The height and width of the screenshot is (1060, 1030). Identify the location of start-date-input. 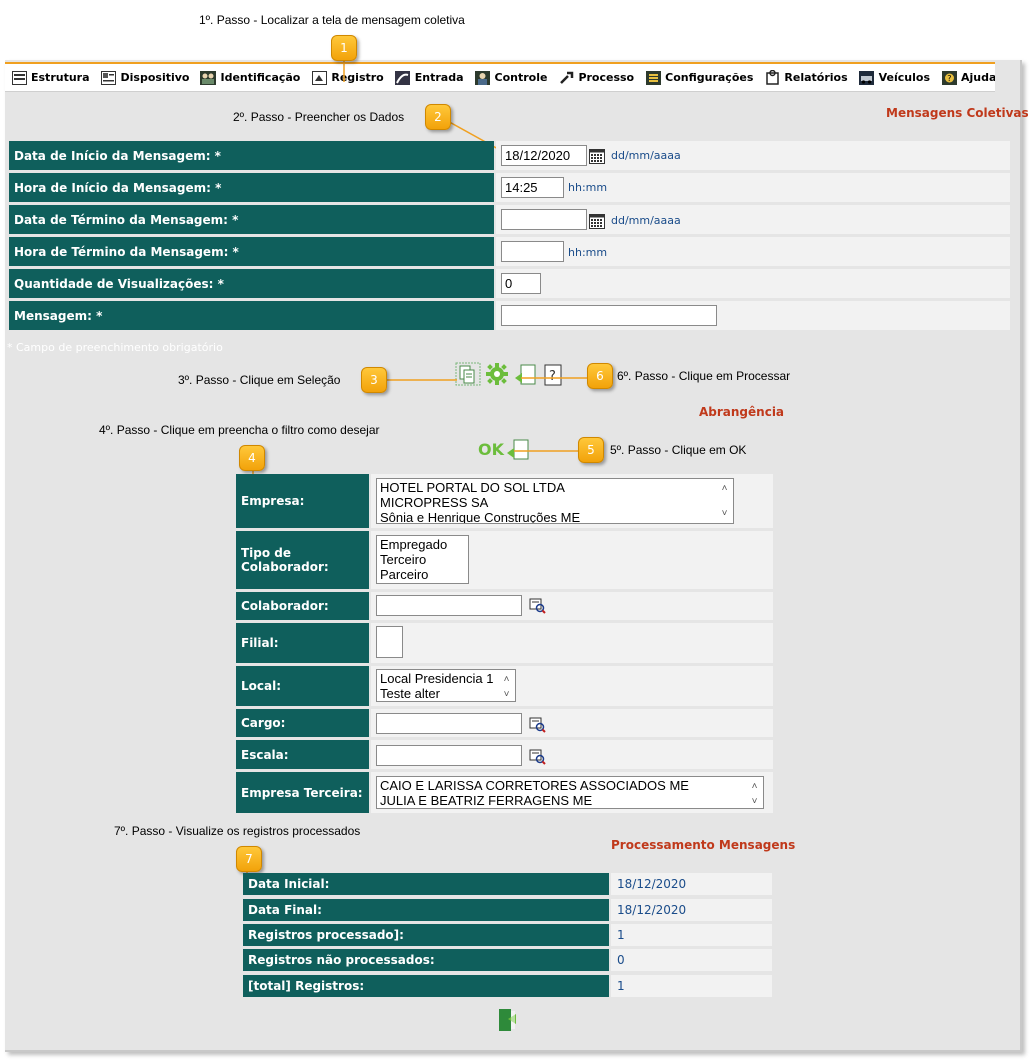
(544, 155).